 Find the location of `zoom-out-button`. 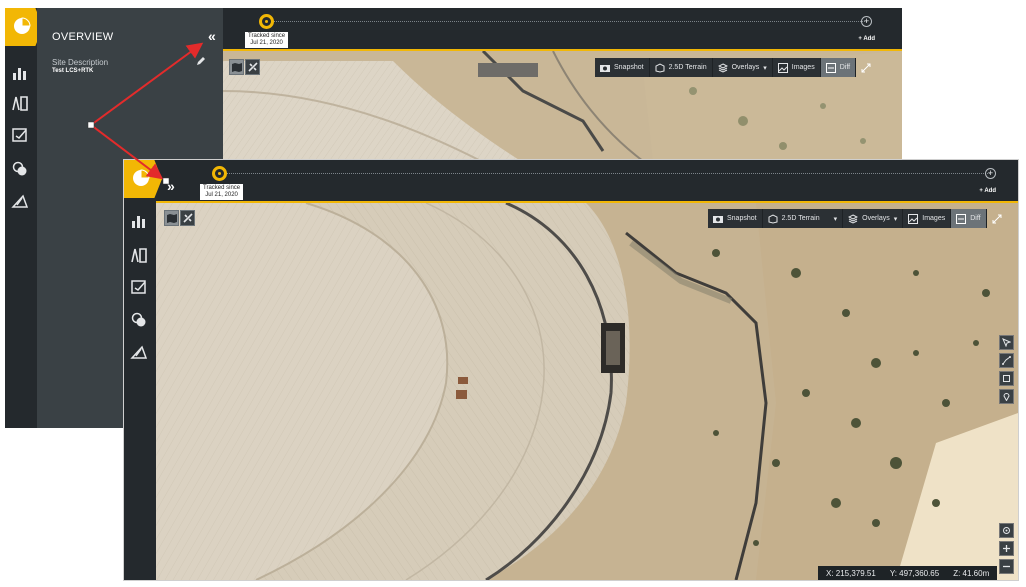

zoom-out-button is located at coordinates (1006, 566).